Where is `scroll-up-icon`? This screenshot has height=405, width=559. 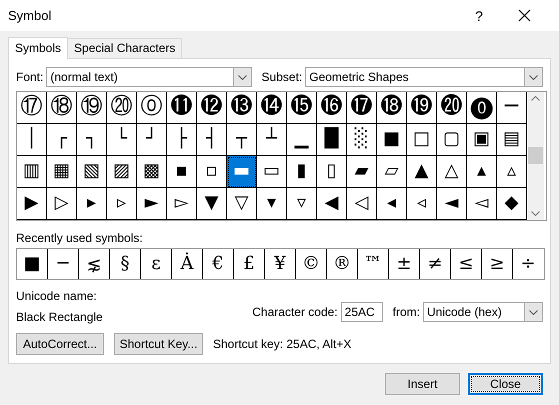 scroll-up-icon is located at coordinates (535, 98).